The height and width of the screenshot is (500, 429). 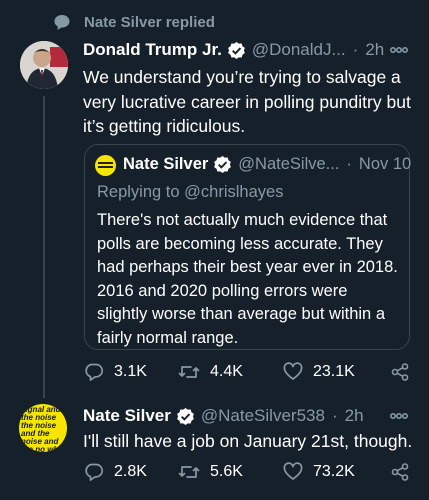 I want to click on like-button: 23.1K, so click(x=319, y=372).